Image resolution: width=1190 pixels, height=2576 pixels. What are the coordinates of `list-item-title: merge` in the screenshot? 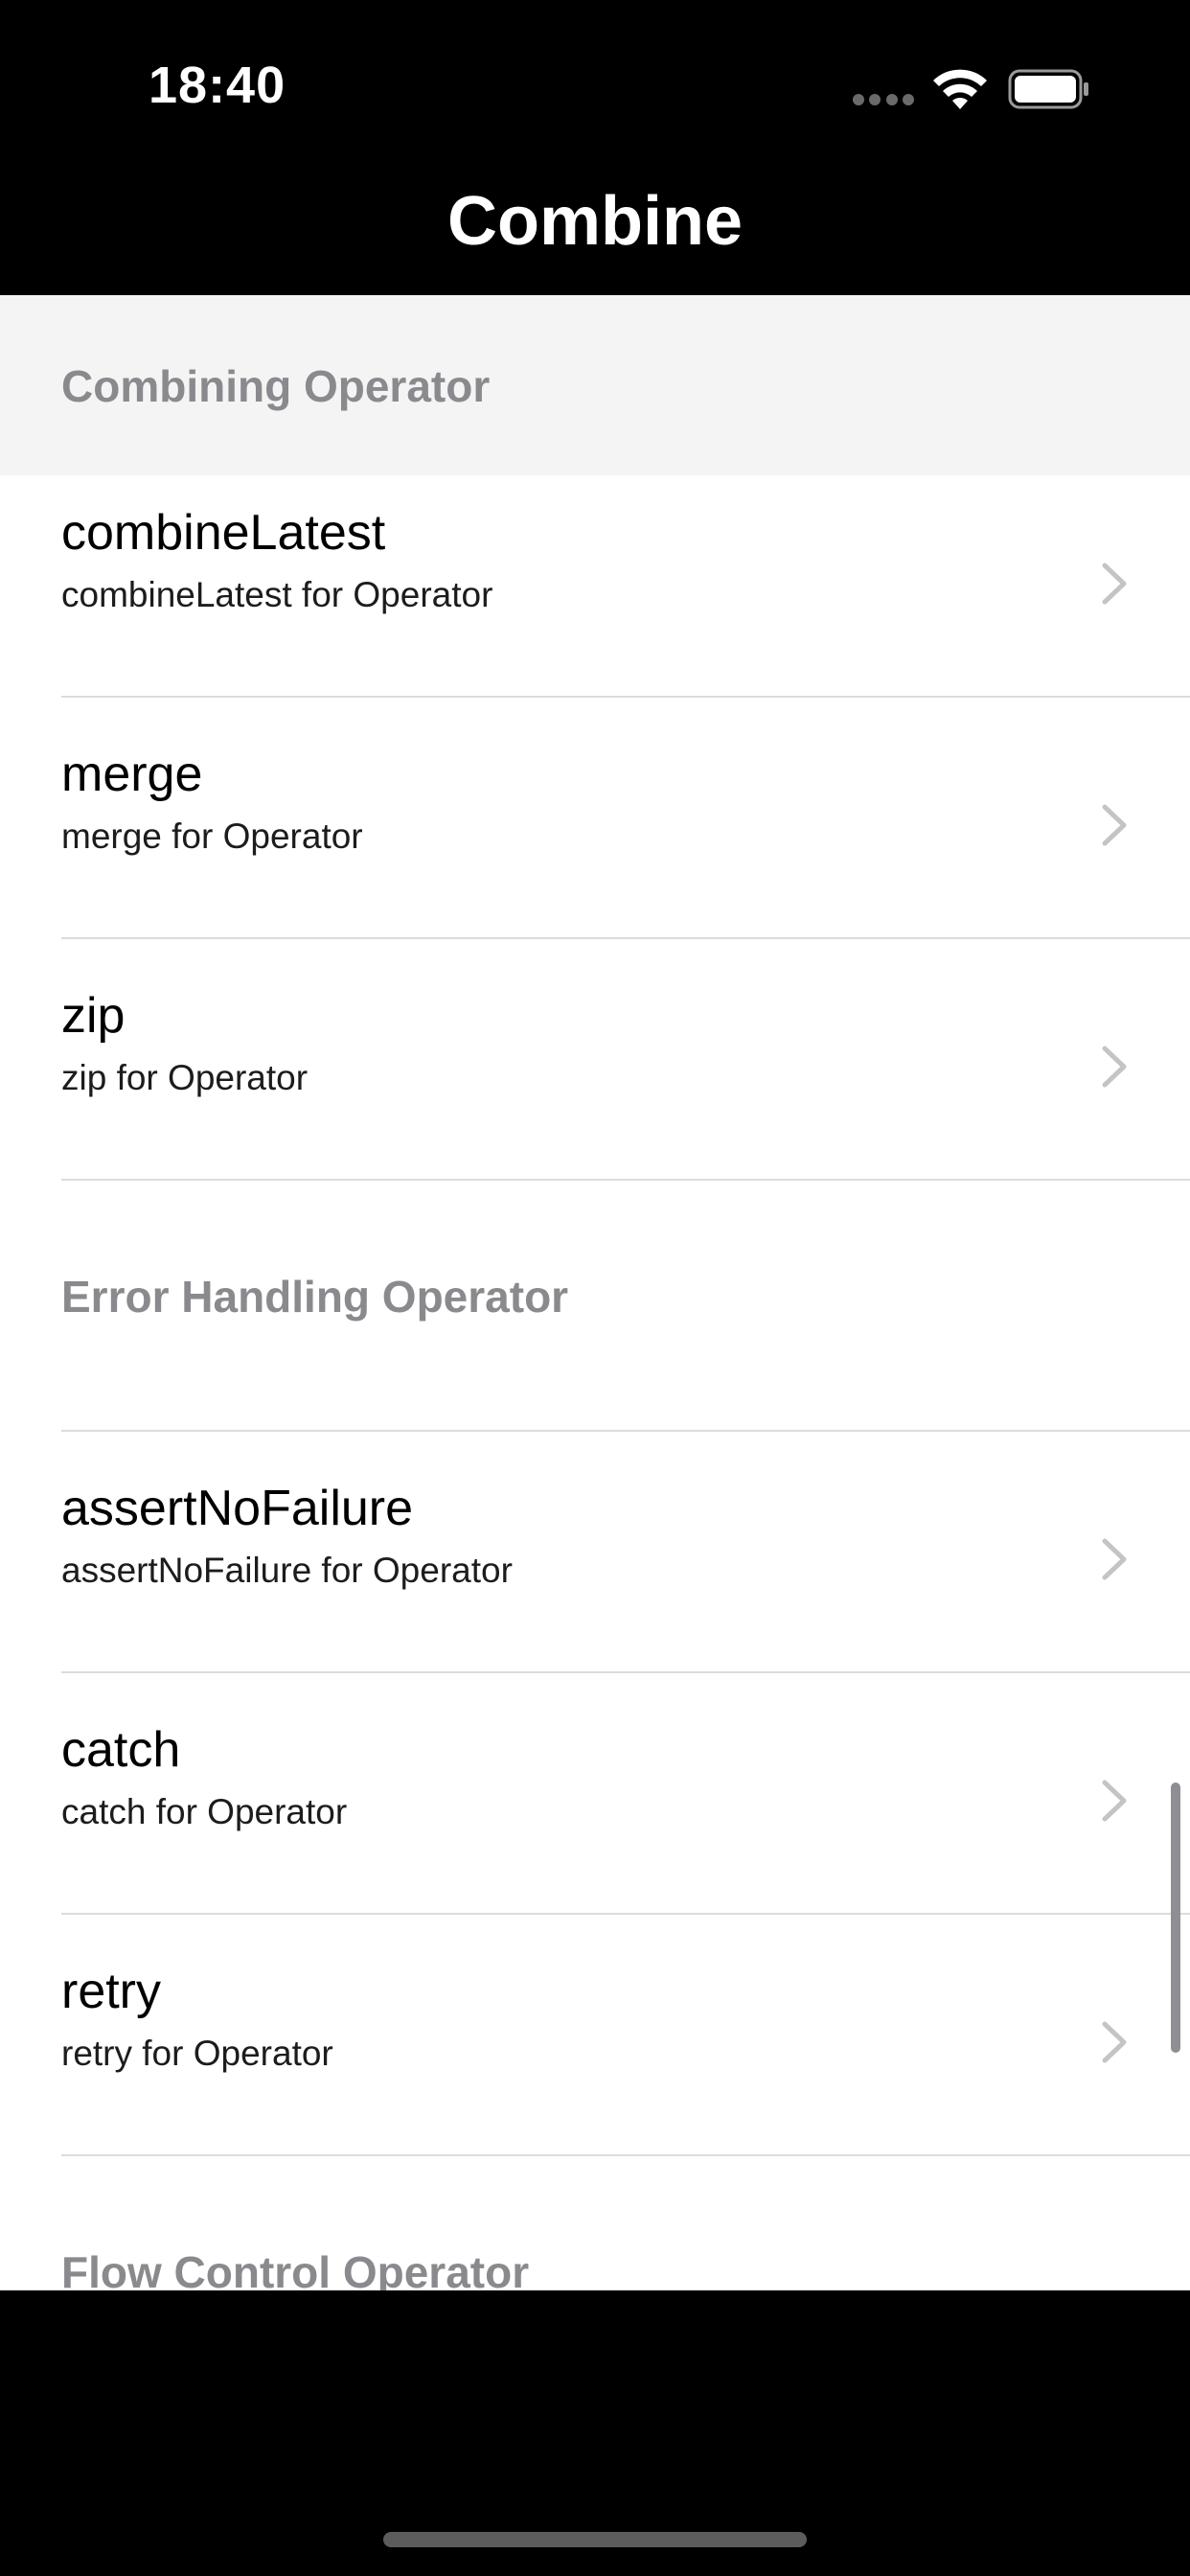 It's located at (132, 774).